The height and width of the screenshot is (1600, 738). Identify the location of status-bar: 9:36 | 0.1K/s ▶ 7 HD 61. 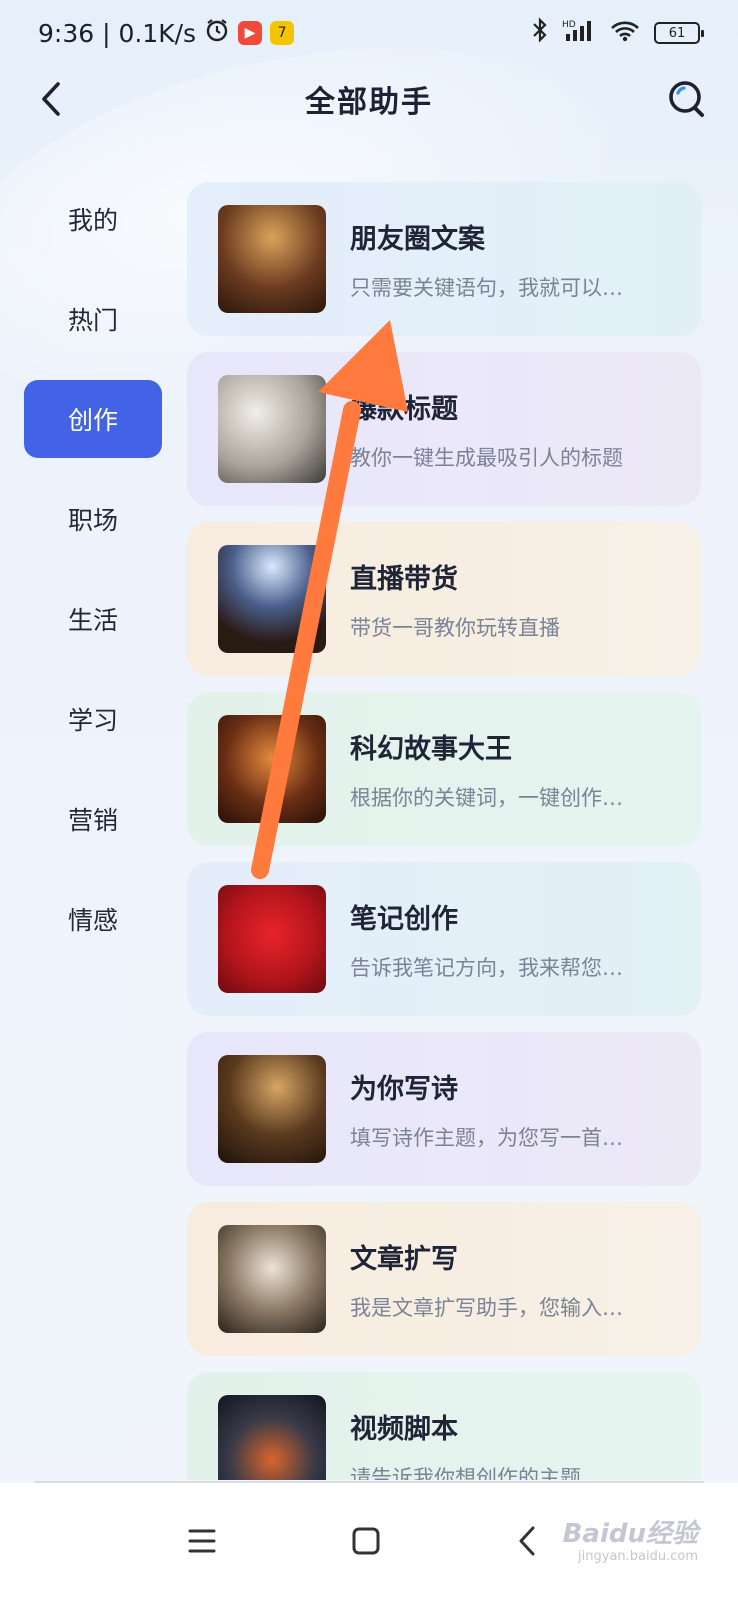
(369, 33).